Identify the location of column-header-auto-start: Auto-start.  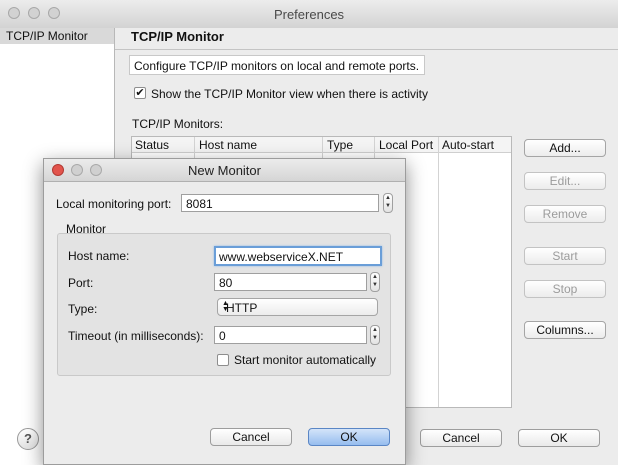
(468, 145).